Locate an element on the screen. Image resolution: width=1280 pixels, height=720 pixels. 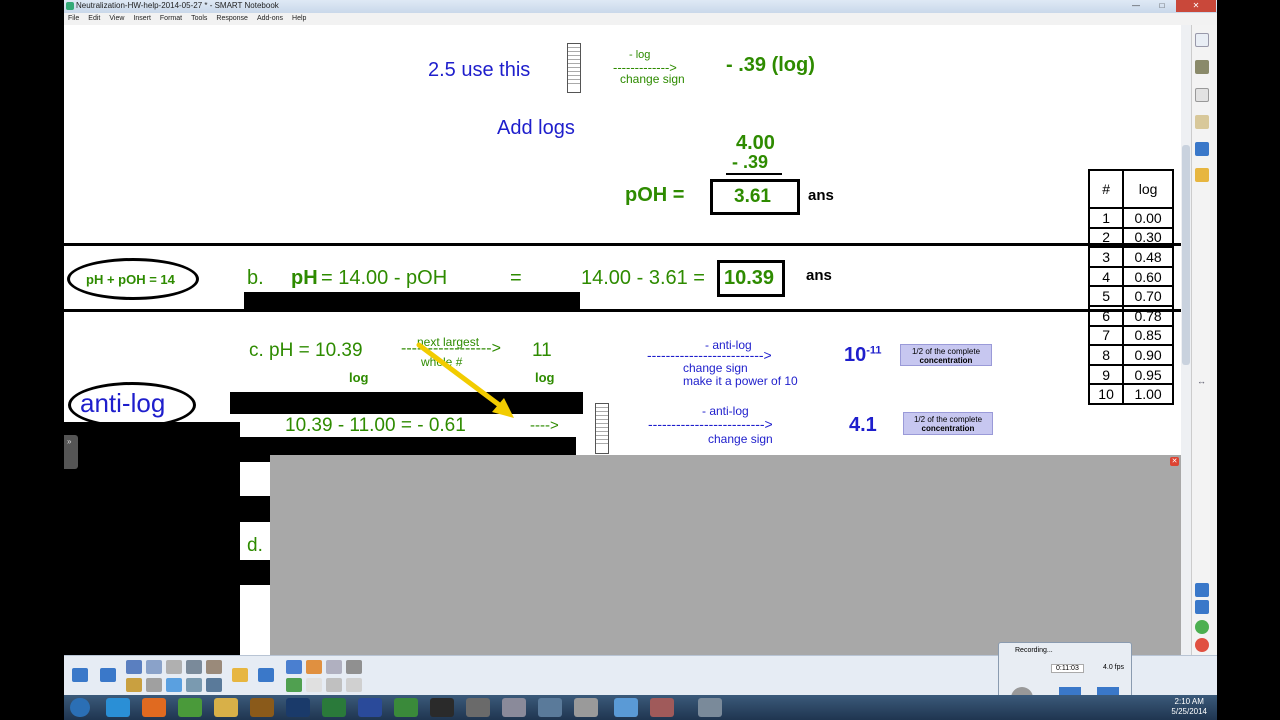
page-sorter-icon is located at coordinates (1202, 40).